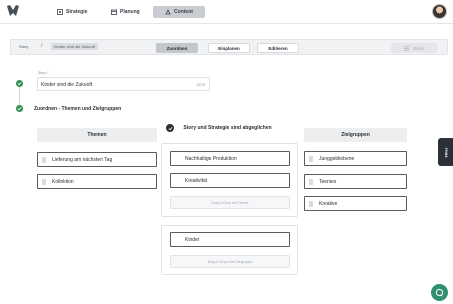  Describe the element at coordinates (23, 46) in the screenshot. I see `breadcrumb-story: Story` at that location.